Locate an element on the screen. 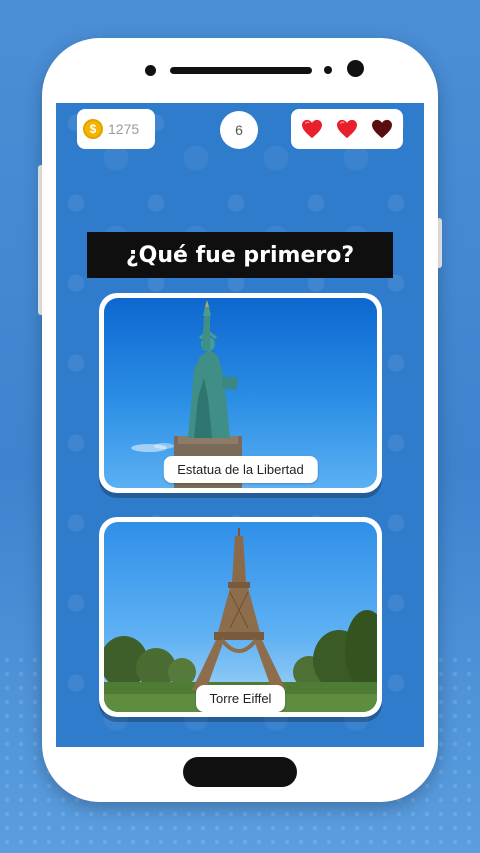  phone-sensor-large is located at coordinates (355, 68).